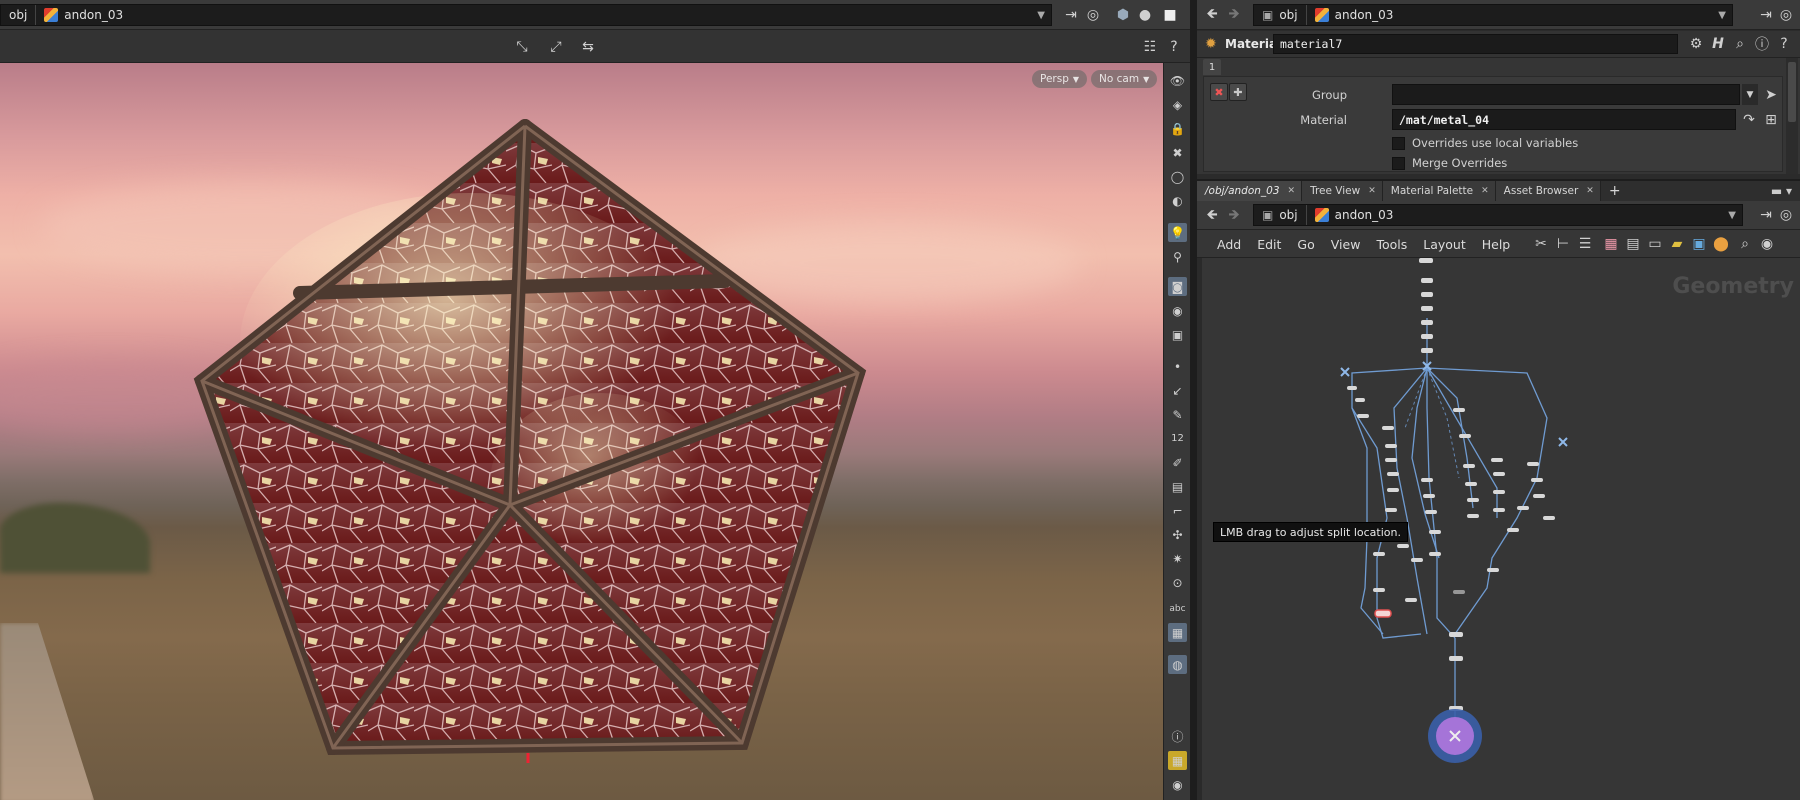 The width and height of the screenshot is (1800, 800). Describe the element at coordinates (1150, 47) in the screenshot. I see `display-options-icon: ☷` at that location.